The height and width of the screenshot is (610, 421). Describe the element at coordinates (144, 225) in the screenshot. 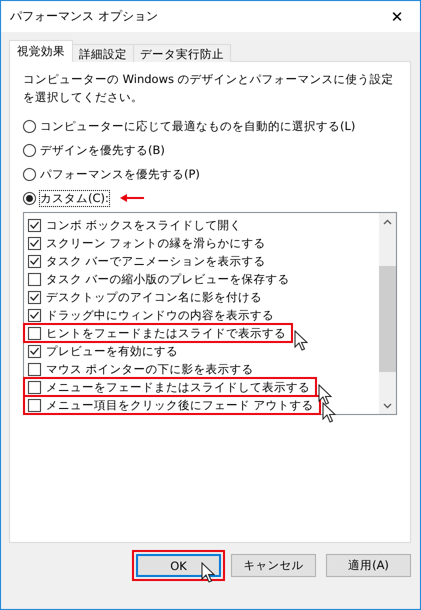

I see `checkbox-label: コンボ ボックスをスライドして開く` at that location.